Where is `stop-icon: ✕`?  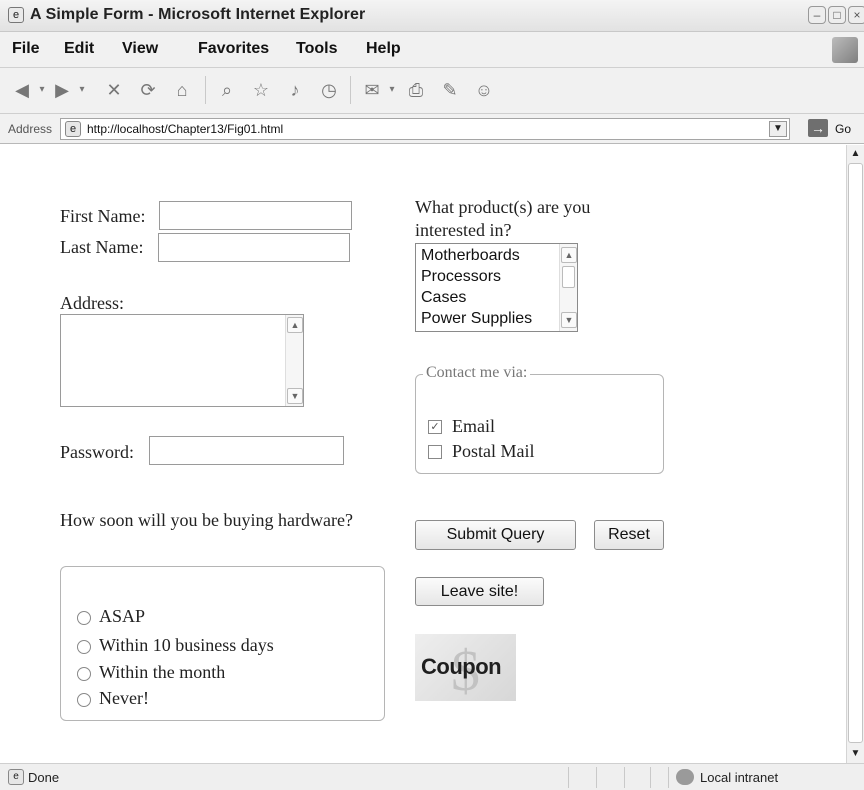 stop-icon: ✕ is located at coordinates (114, 90).